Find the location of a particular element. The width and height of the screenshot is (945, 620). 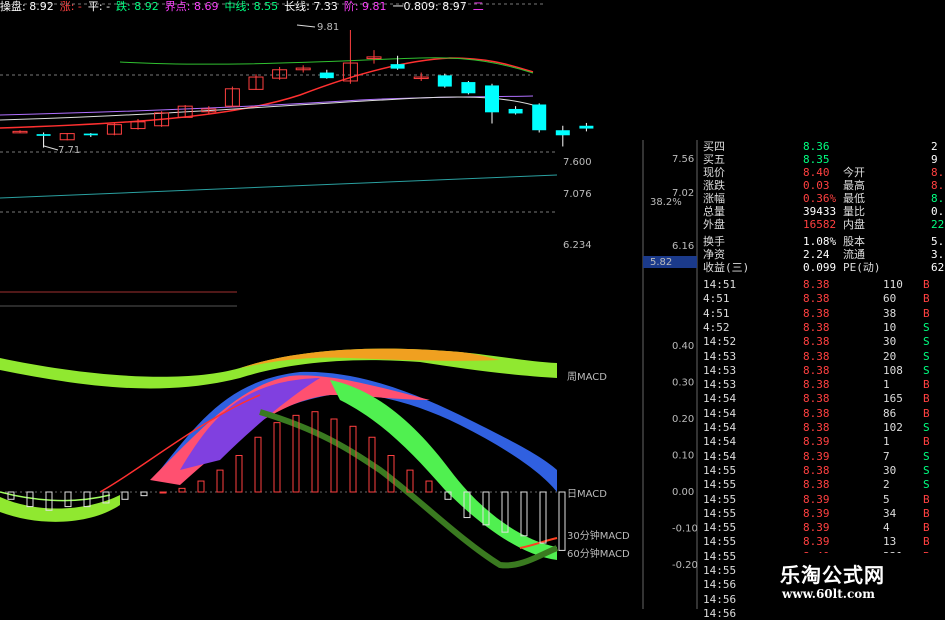

tick-cell: 14:51 is located at coordinates (720, 284).